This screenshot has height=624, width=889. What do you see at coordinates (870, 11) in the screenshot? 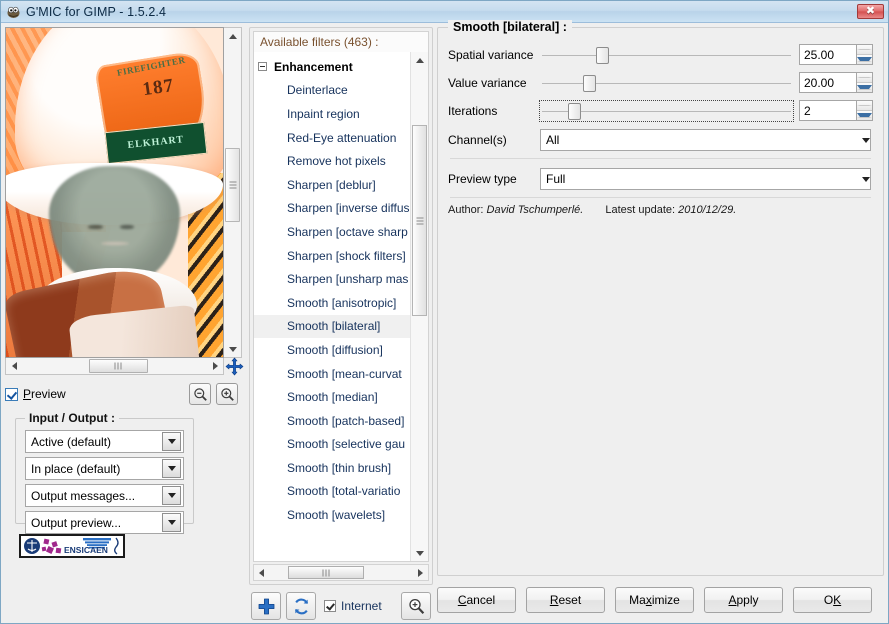
I see `close-button: ✖` at bounding box center [870, 11].